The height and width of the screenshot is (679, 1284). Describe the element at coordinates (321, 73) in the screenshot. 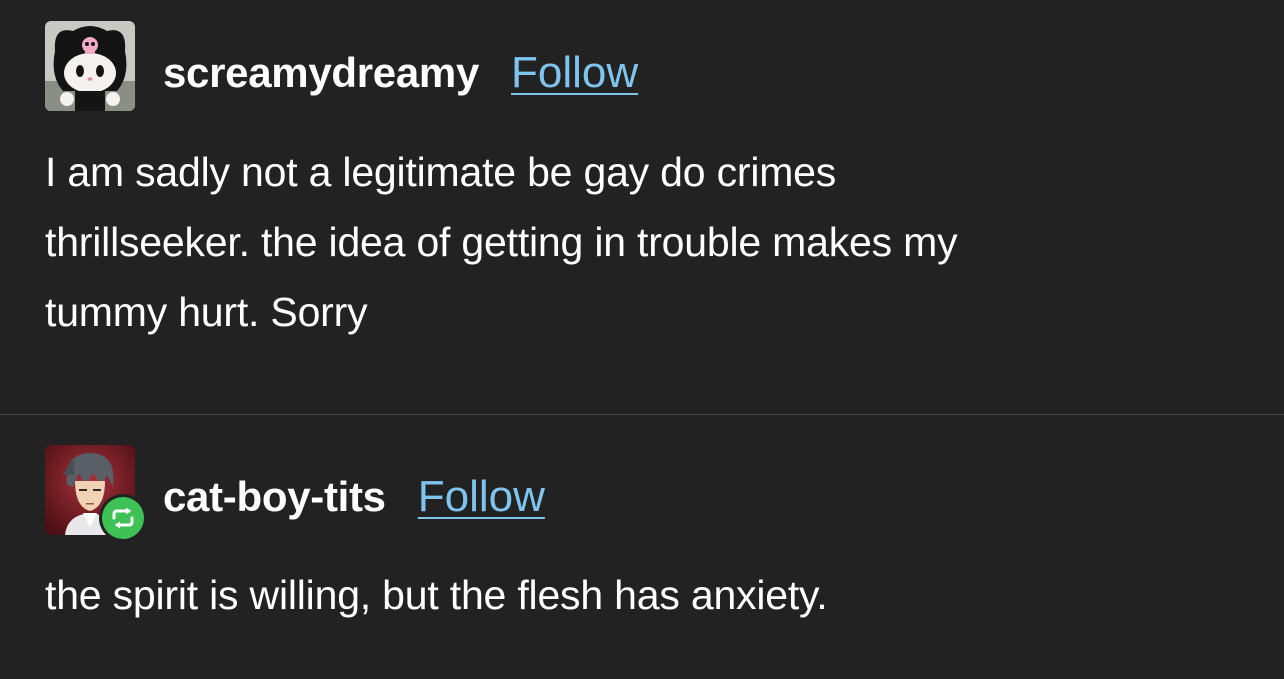

I see `username-link: screamydreamy` at that location.